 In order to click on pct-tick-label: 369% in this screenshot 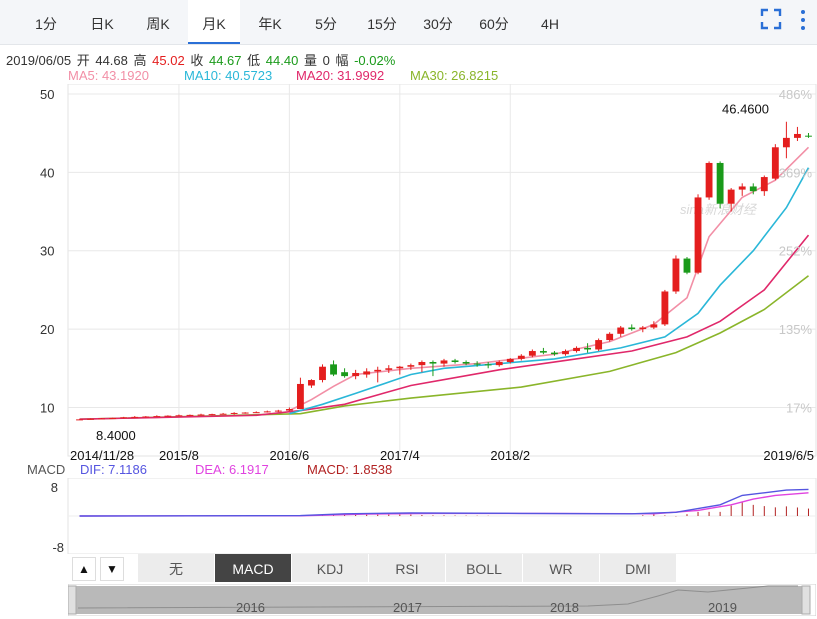, I will do `click(796, 172)`.